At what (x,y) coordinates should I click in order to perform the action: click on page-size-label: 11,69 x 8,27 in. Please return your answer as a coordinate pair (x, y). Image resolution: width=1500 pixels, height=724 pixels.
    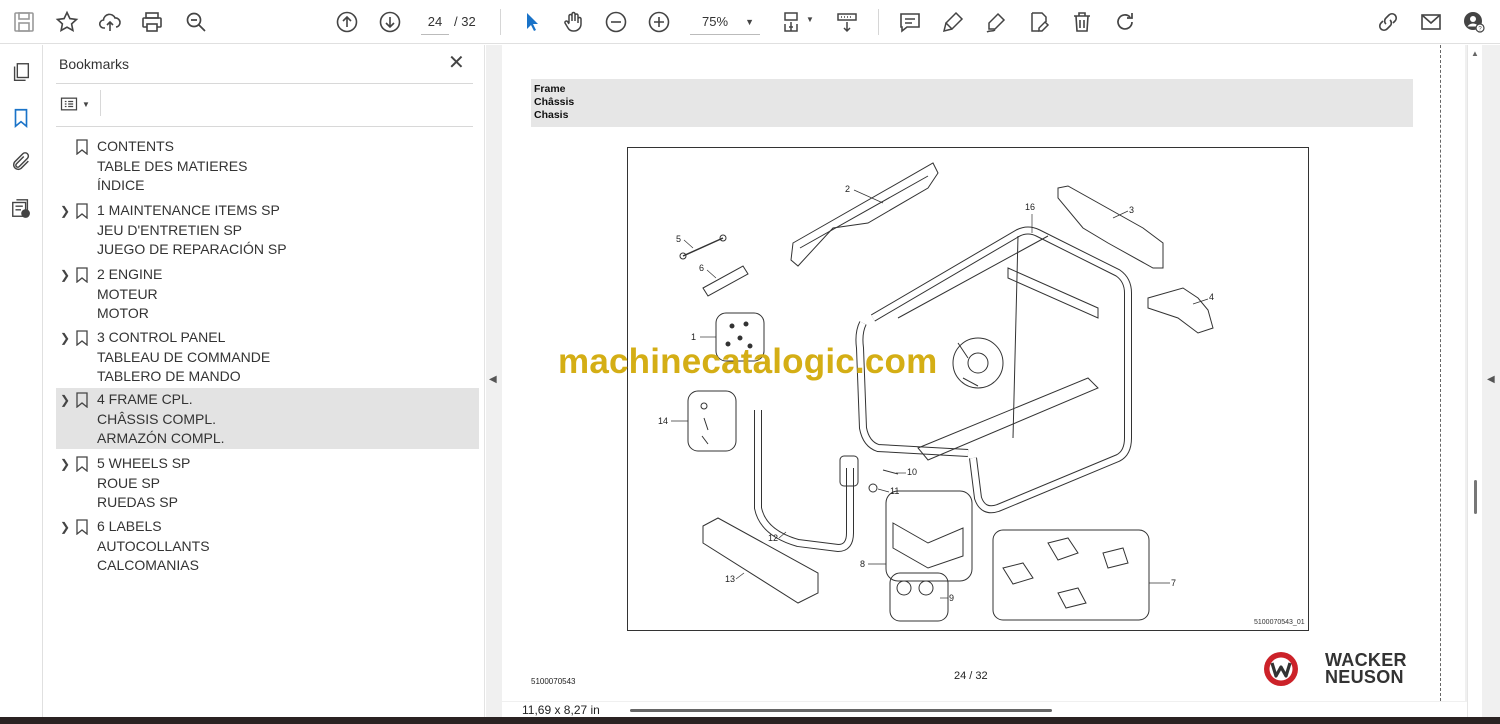
    Looking at the image, I should click on (561, 710).